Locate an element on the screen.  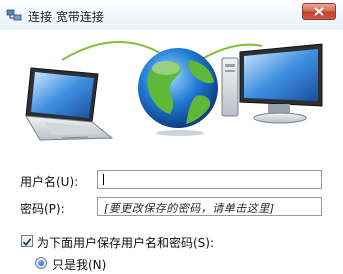
text-caret is located at coordinates (103, 179).